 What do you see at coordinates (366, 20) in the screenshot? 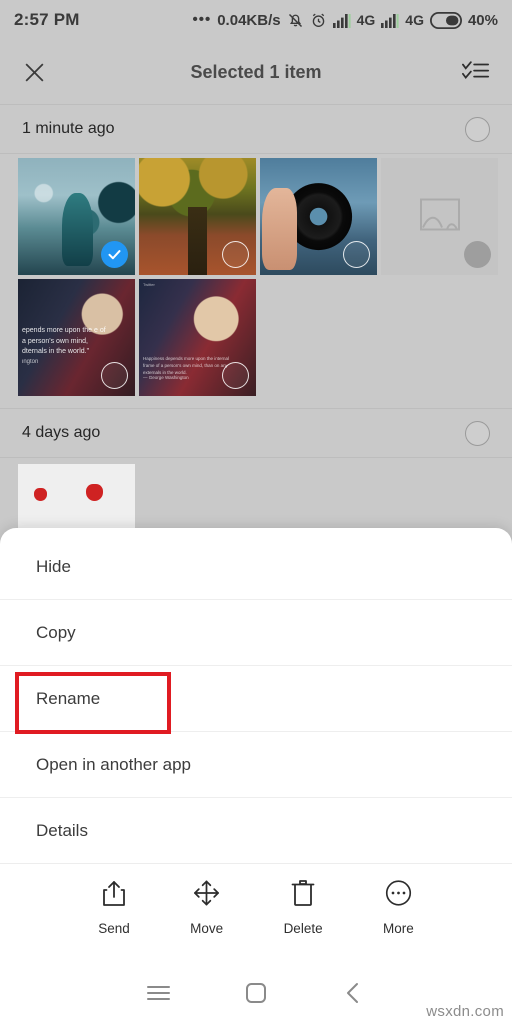
I see `network-type-1: 4G` at bounding box center [366, 20].